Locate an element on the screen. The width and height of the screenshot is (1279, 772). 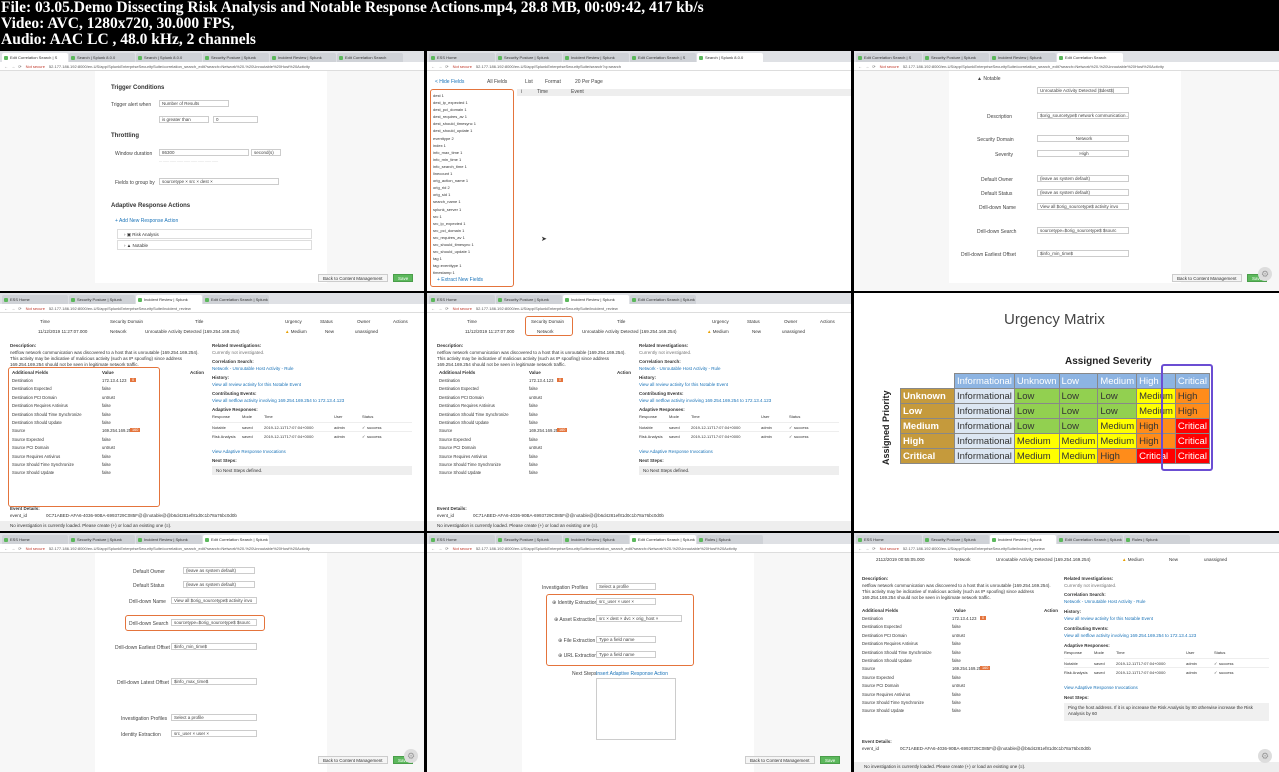
field-list-item: dest 1 is located at coordinates (473, 96).